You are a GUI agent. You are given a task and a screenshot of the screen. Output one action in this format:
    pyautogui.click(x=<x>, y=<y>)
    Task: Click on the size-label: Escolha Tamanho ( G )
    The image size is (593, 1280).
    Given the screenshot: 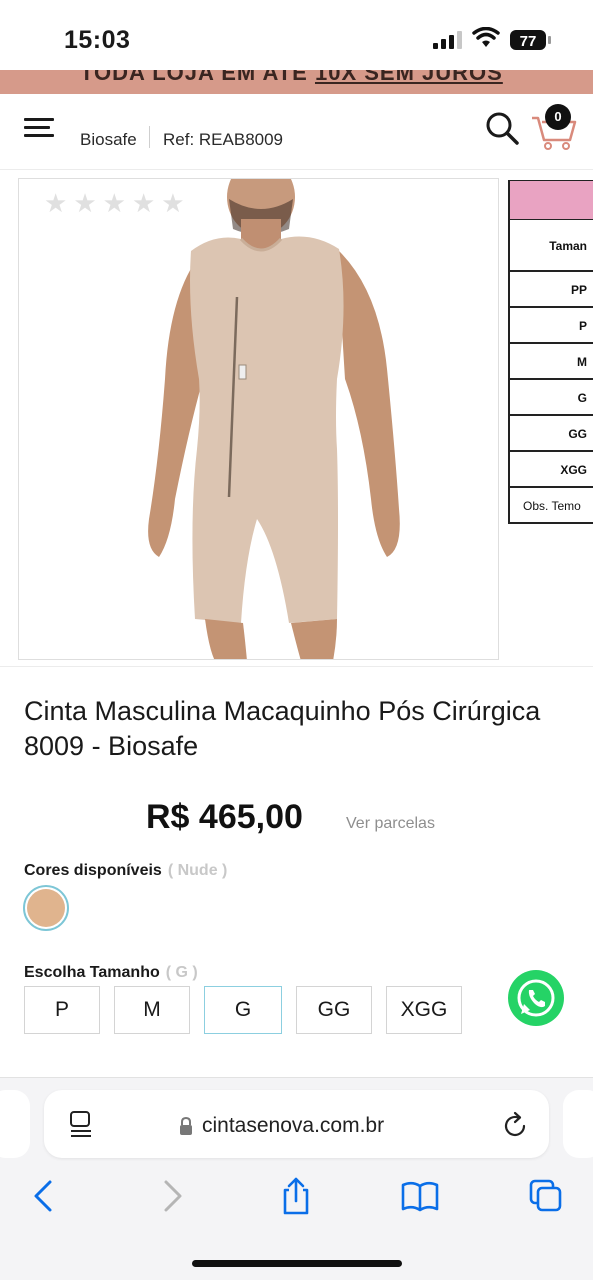 What is the action you would take?
    pyautogui.click(x=111, y=973)
    